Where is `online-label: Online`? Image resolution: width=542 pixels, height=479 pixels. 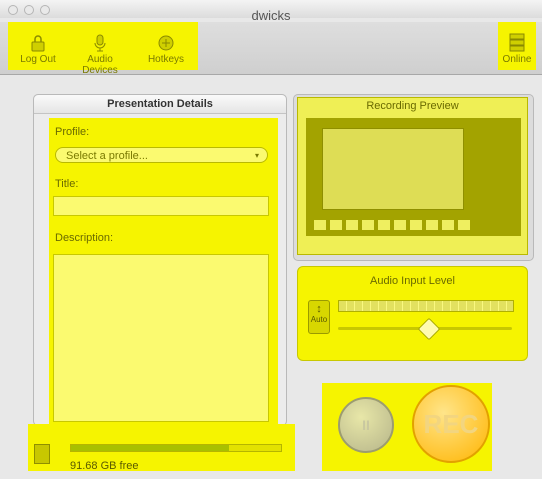
online-label: Online is located at coordinates (517, 59).